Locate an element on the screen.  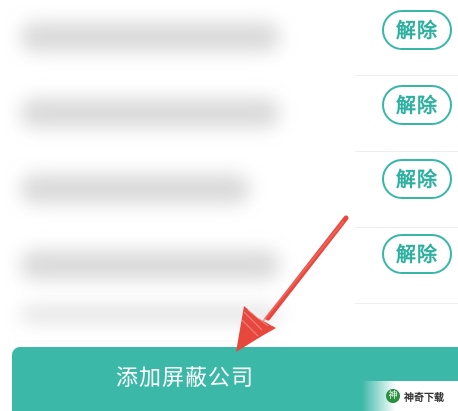
list-fade-overlay is located at coordinates (229, 320).